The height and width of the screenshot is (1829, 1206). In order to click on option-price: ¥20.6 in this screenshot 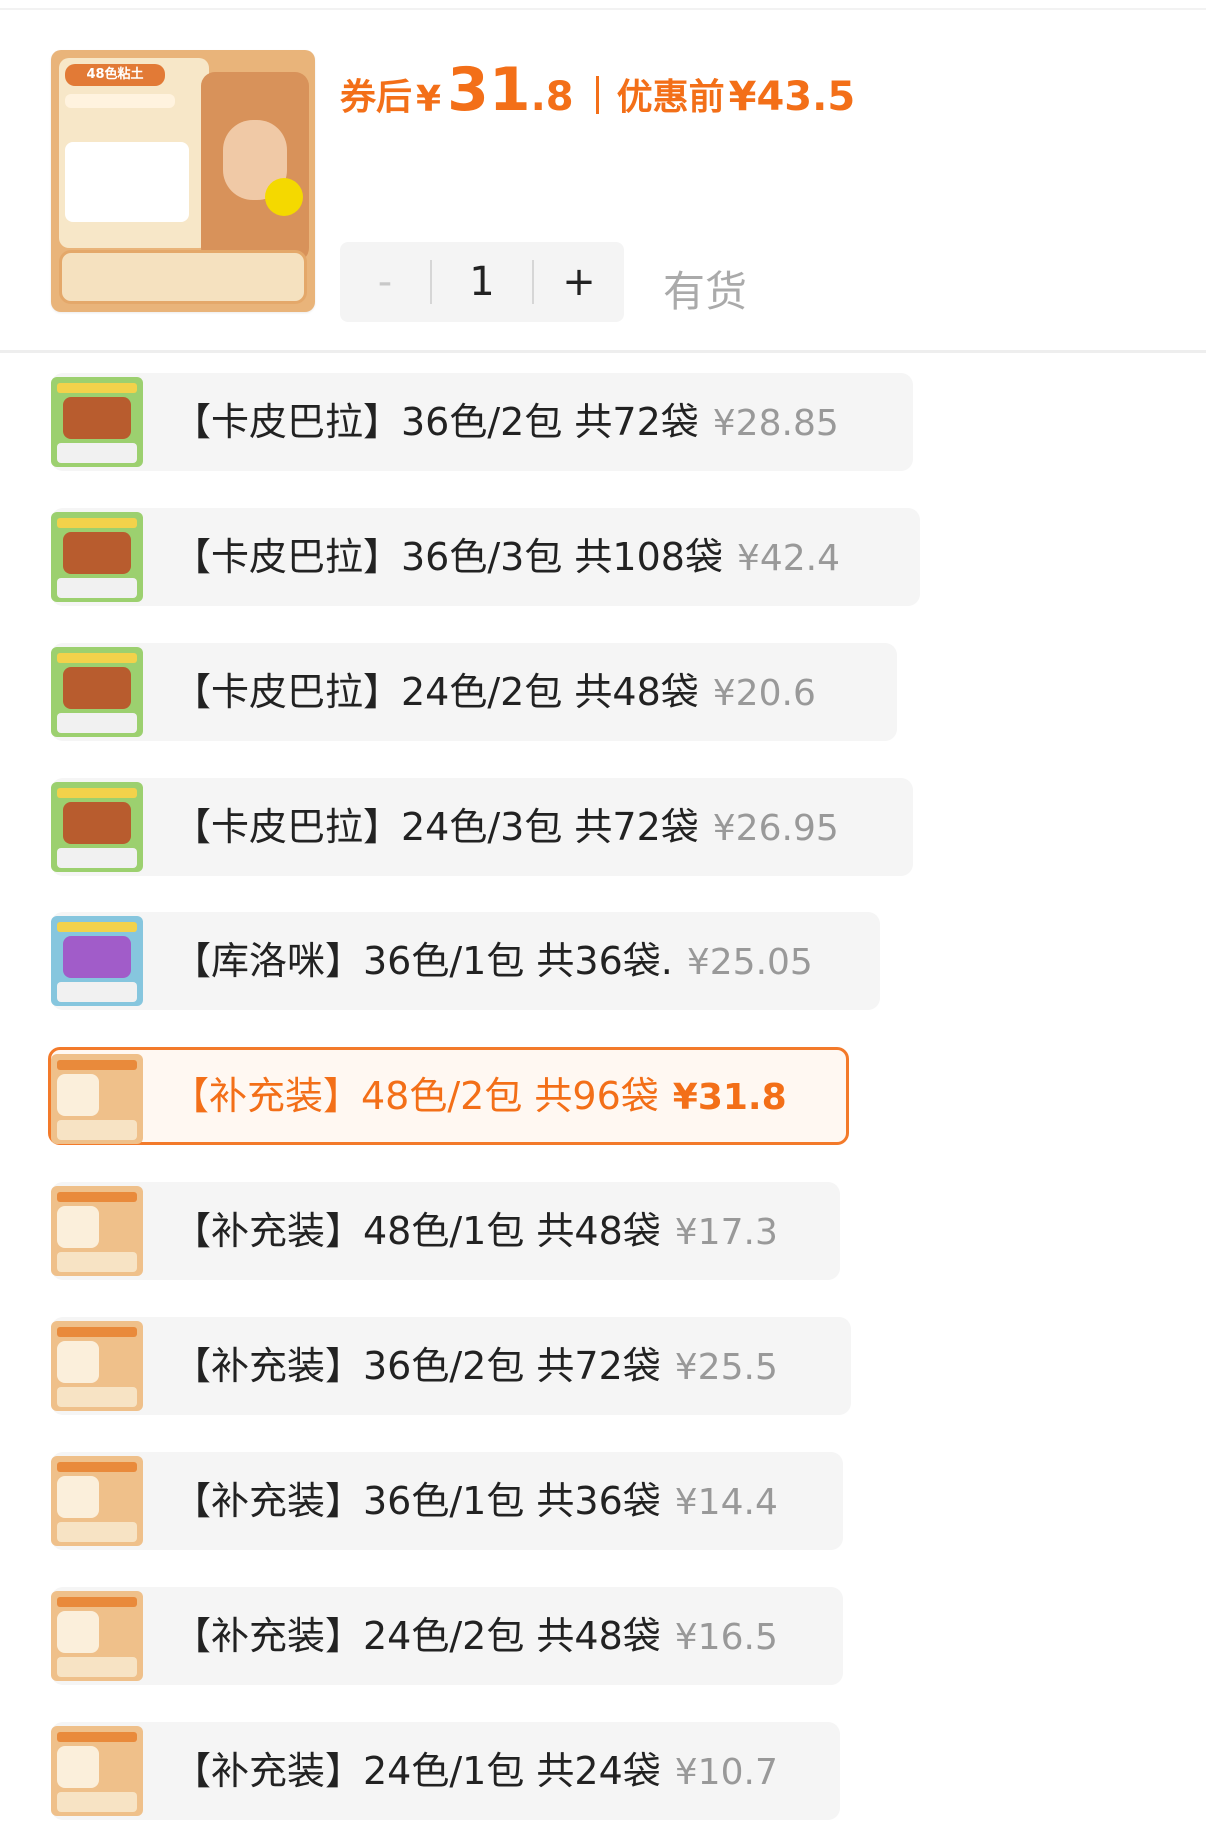, I will do `click(764, 693)`.